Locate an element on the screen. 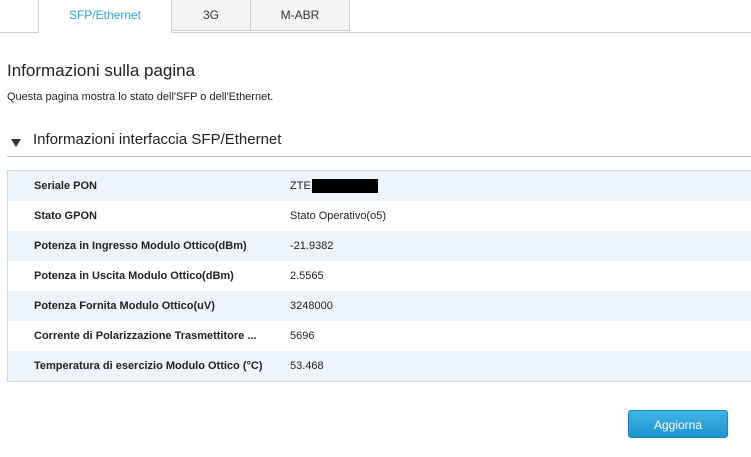 This screenshot has height=457, width=751. refresh-button: Aggiorna is located at coordinates (678, 424).